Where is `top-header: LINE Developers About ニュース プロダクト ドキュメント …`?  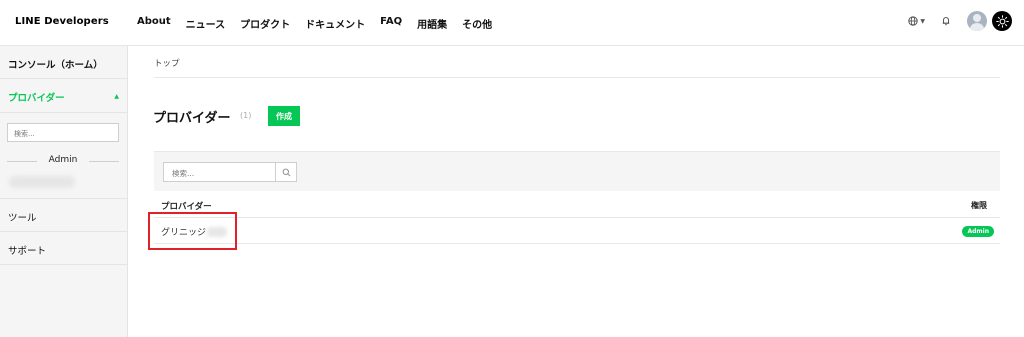 top-header: LINE Developers About ニュース プロダクト ドキュメント … is located at coordinates (512, 23).